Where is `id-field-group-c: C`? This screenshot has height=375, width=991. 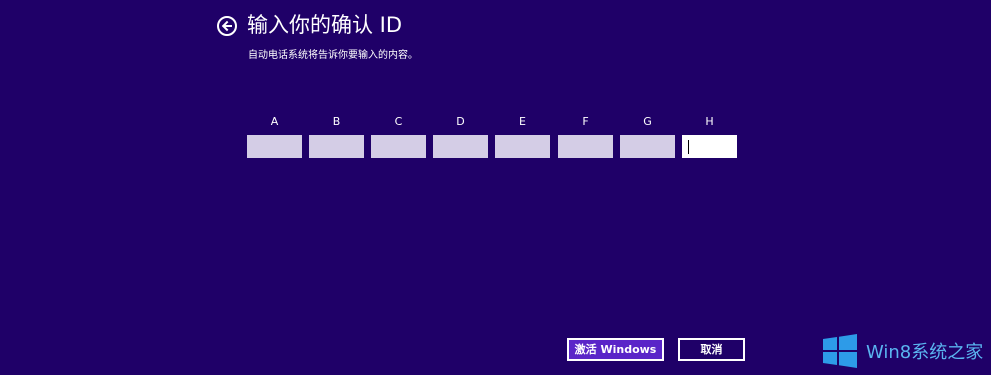 id-field-group-c: C is located at coordinates (398, 136).